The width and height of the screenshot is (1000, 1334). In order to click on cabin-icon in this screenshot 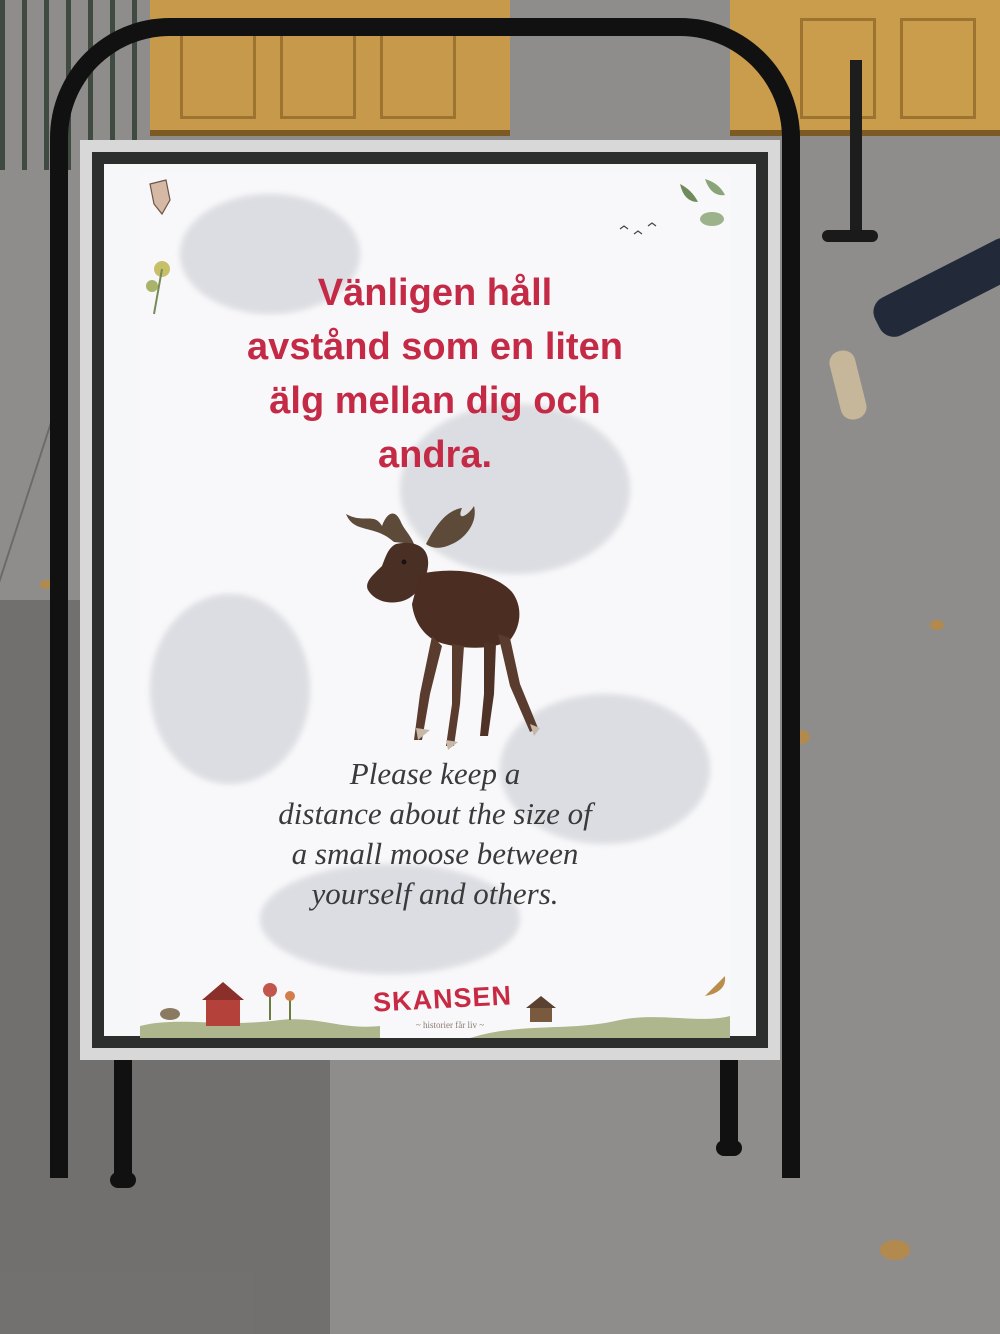, I will do `click(541, 1009)`.